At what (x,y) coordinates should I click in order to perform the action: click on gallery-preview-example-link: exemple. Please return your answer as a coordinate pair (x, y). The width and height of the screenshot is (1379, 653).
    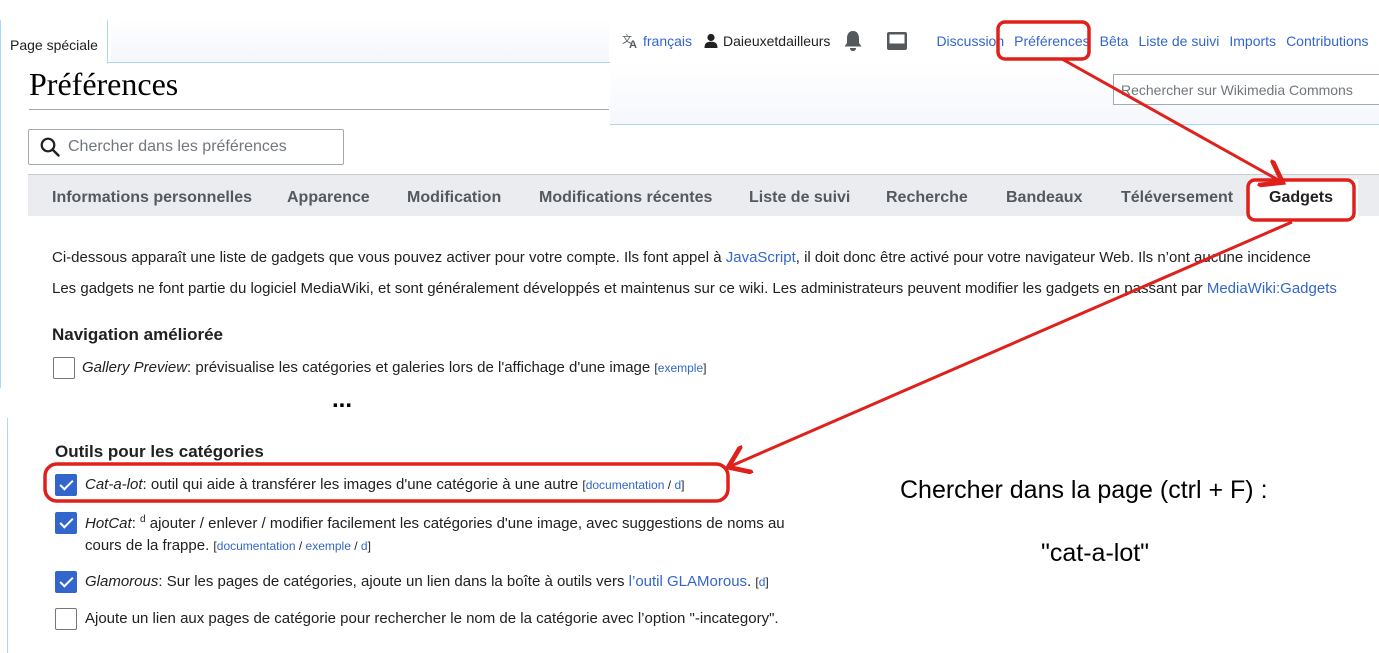
    Looking at the image, I should click on (680, 368).